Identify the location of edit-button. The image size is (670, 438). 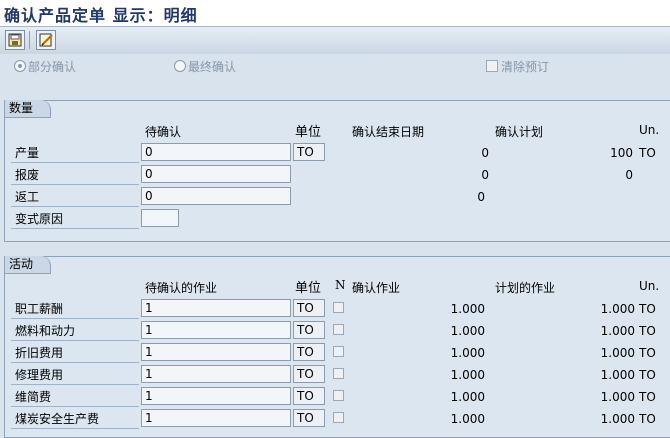
(46, 40).